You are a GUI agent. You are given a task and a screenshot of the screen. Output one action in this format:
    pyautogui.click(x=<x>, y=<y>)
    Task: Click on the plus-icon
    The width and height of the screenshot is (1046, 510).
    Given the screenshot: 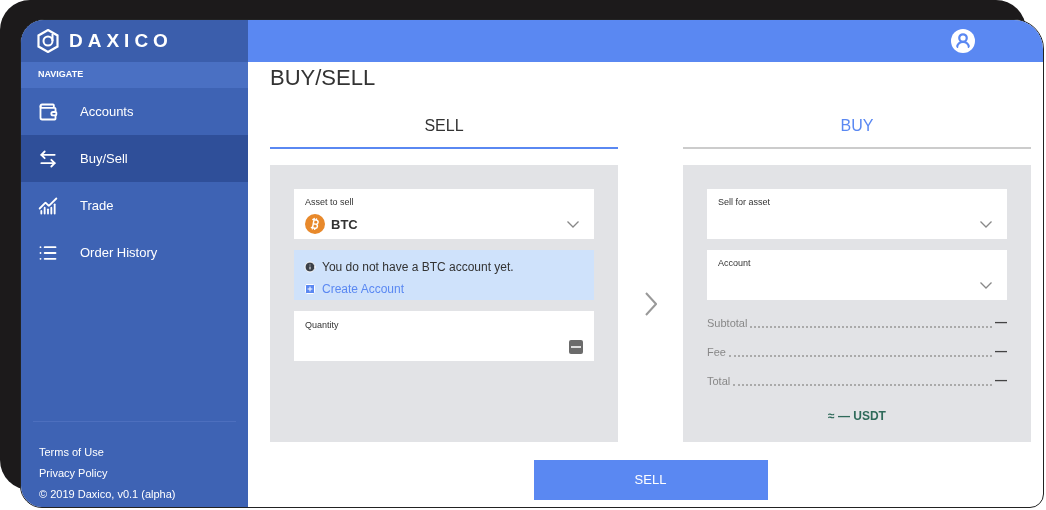 What is the action you would take?
    pyautogui.click(x=310, y=289)
    